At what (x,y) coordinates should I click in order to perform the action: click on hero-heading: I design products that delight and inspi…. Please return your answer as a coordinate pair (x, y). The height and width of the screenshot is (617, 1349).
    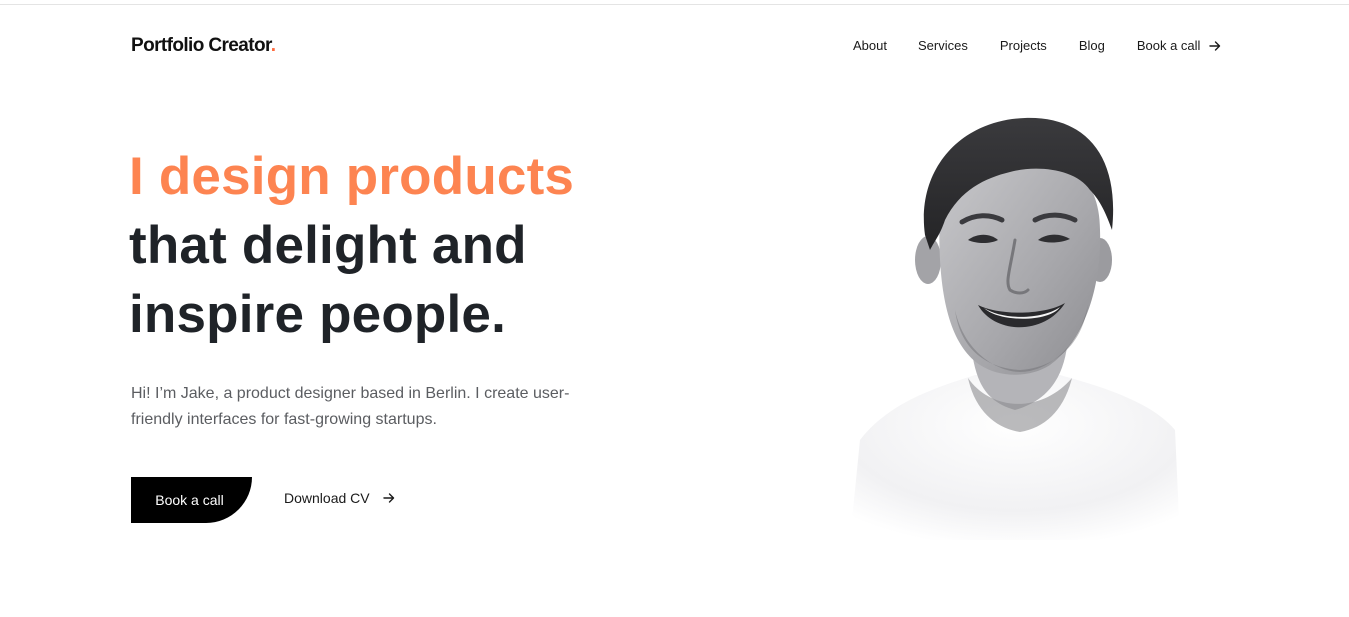
    Looking at the image, I should click on (351, 245).